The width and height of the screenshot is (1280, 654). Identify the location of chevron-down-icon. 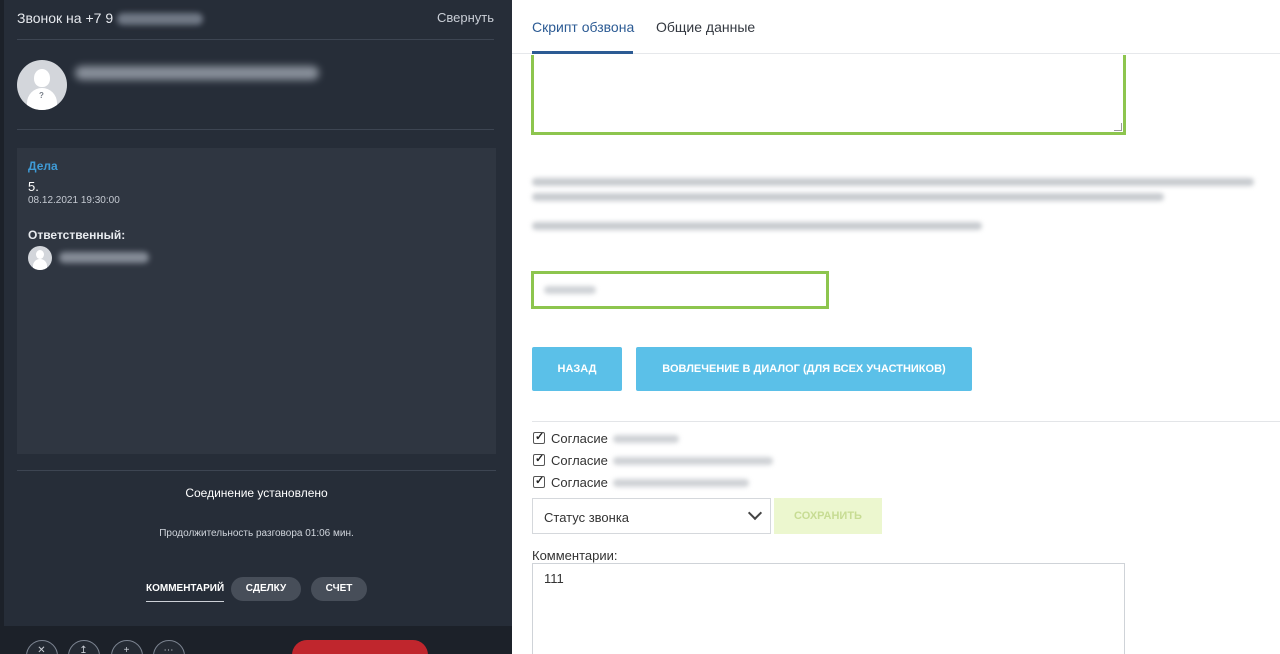
(755, 513).